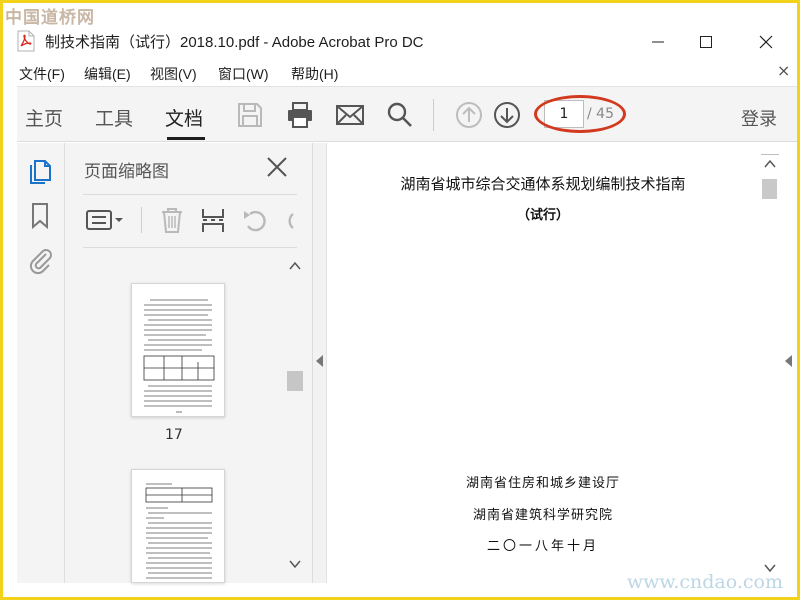  What do you see at coordinates (288, 220) in the screenshot?
I see `rotate-cw-icon` at bounding box center [288, 220].